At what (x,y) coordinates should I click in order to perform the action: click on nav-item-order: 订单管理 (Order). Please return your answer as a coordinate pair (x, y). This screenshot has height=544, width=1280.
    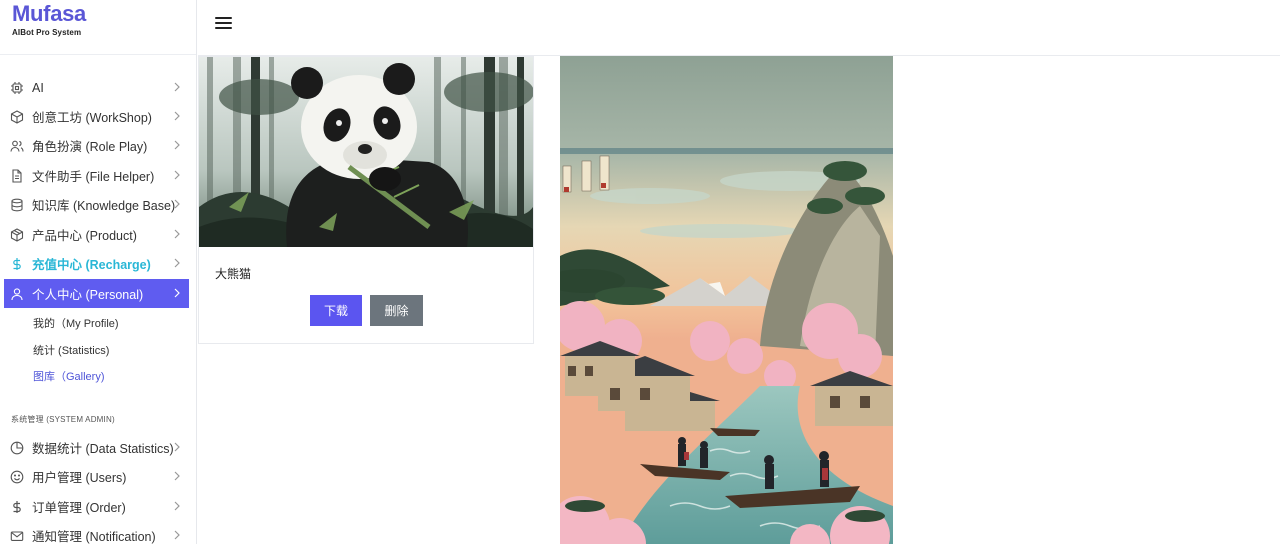
    Looking at the image, I should click on (96, 506).